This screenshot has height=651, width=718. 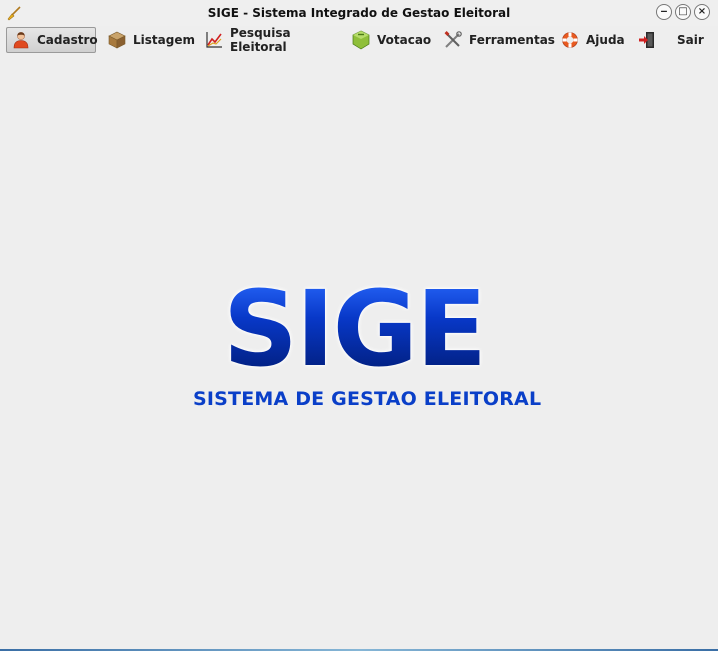 I want to click on menu-item-label: Votacao, so click(x=404, y=40).